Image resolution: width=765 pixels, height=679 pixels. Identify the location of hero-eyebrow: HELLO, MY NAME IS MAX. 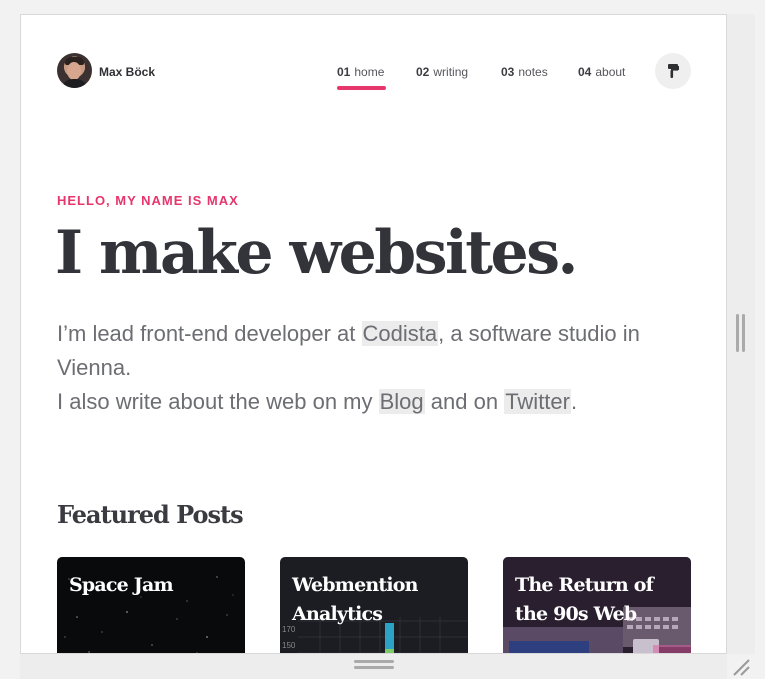
(148, 200).